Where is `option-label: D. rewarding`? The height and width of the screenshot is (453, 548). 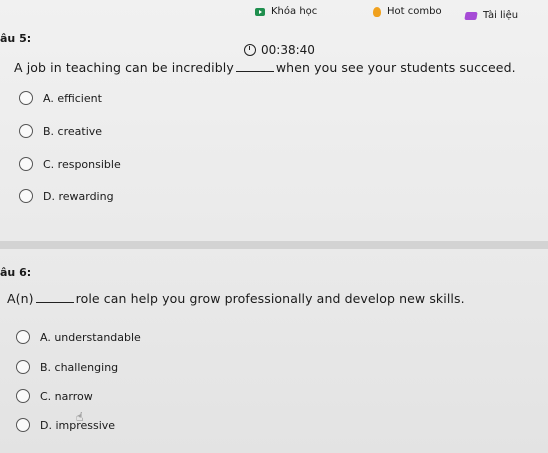 option-label: D. rewarding is located at coordinates (78, 196).